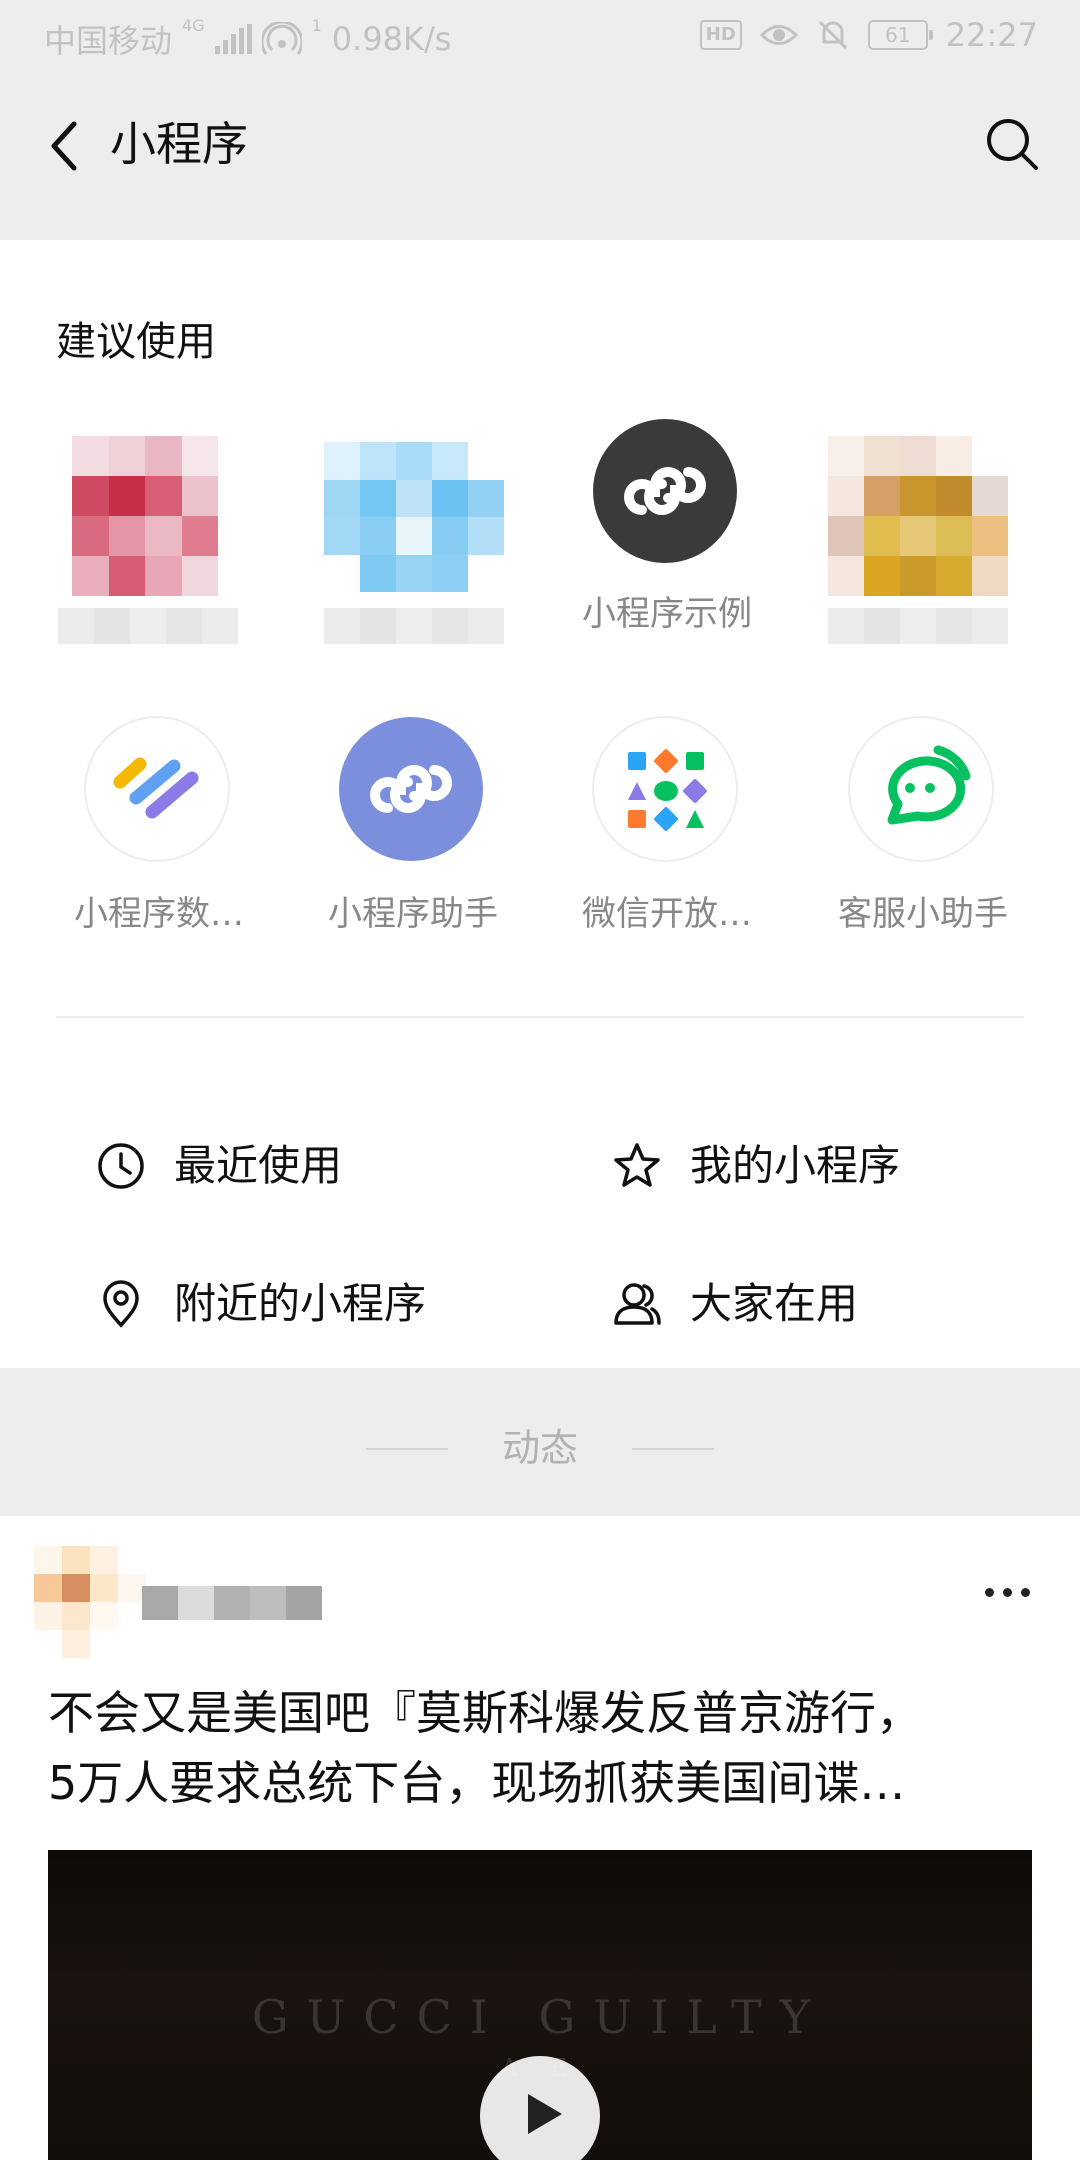 This screenshot has height=2160, width=1080. I want to click on quick-link-label: 我的小程序, so click(795, 1165).